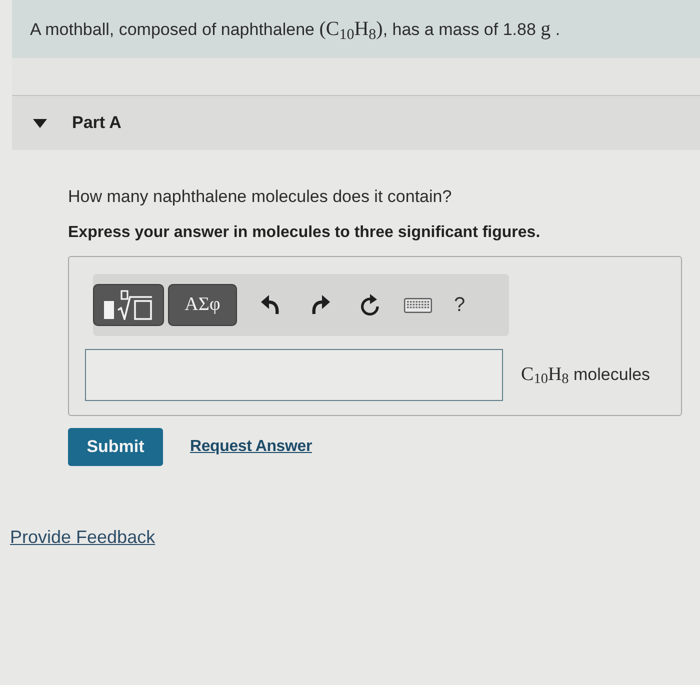 The image size is (700, 685). I want to click on keyboard-icon, so click(418, 305).